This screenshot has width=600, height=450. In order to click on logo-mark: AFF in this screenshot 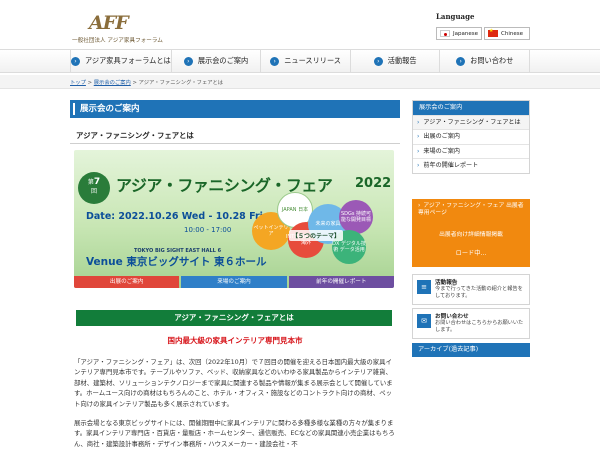, I will do `click(109, 23)`.